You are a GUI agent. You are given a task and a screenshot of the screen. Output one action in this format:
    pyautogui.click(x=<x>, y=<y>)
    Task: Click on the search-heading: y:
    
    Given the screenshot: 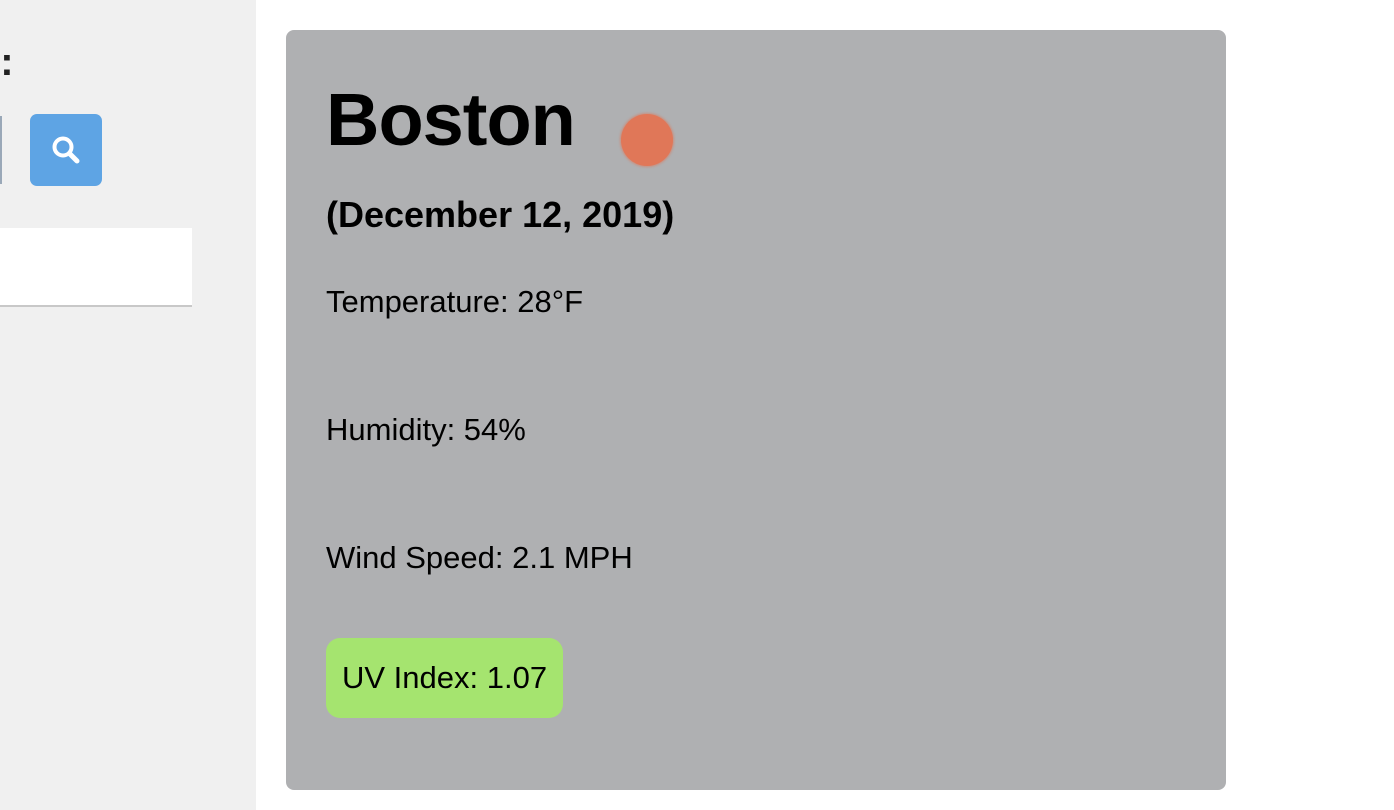 What is the action you would take?
    pyautogui.click(x=7, y=62)
    